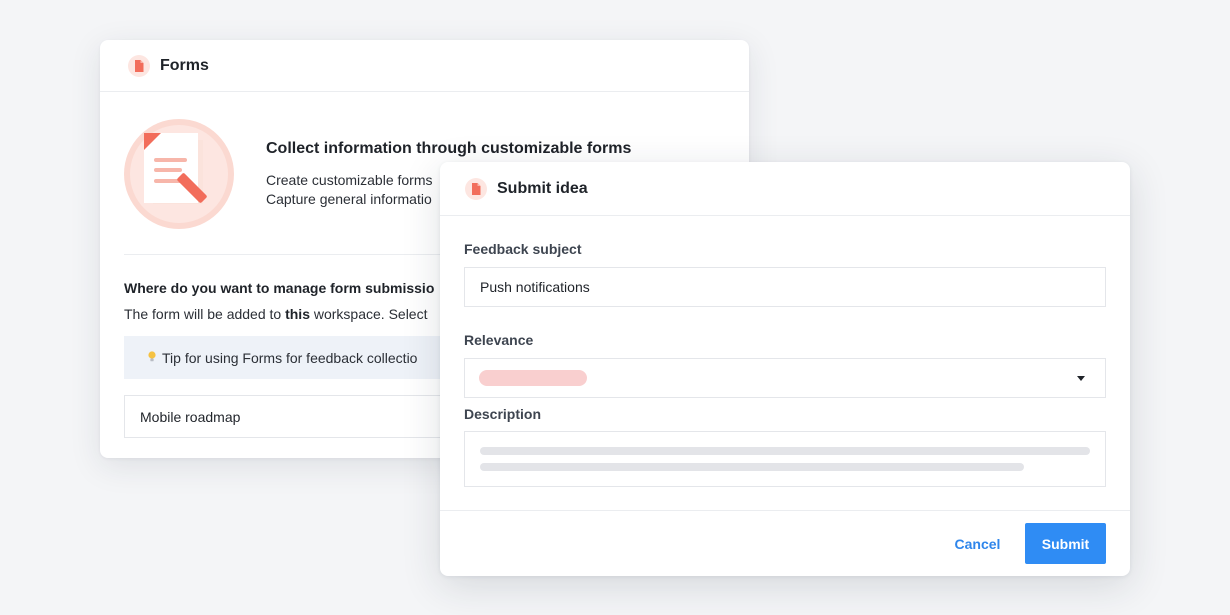  What do you see at coordinates (785, 287) in the screenshot?
I see `feedback-subject-input: Push notifications` at bounding box center [785, 287].